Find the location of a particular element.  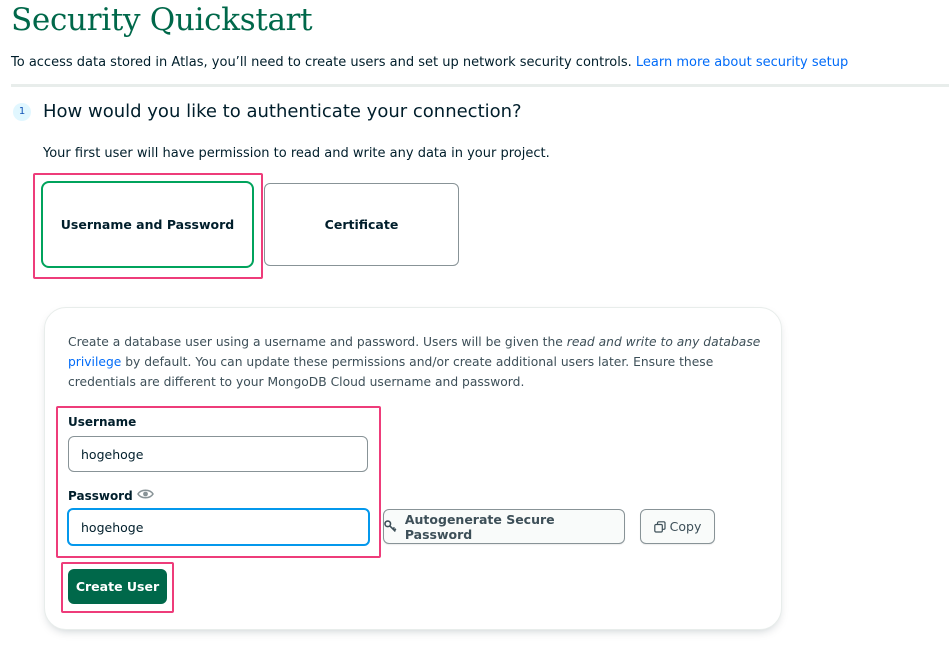

auth-option-label: Username and Password is located at coordinates (147, 224).